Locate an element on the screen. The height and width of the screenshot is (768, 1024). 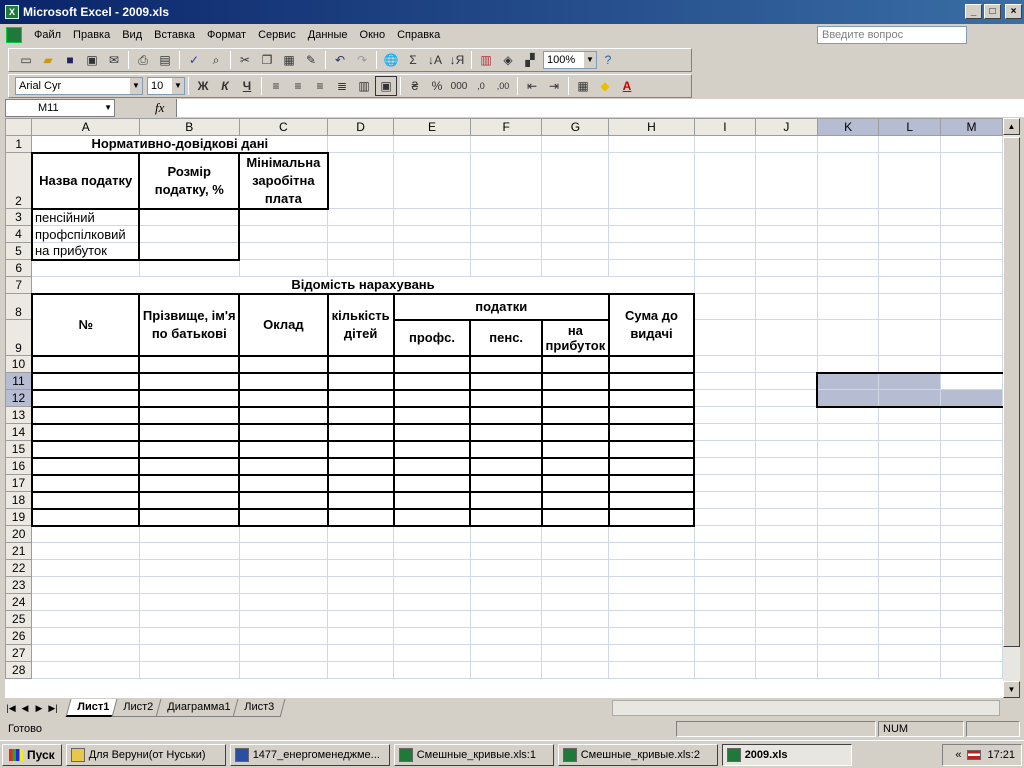
sort-asc-icon: ↓A is located at coordinates (435, 60).